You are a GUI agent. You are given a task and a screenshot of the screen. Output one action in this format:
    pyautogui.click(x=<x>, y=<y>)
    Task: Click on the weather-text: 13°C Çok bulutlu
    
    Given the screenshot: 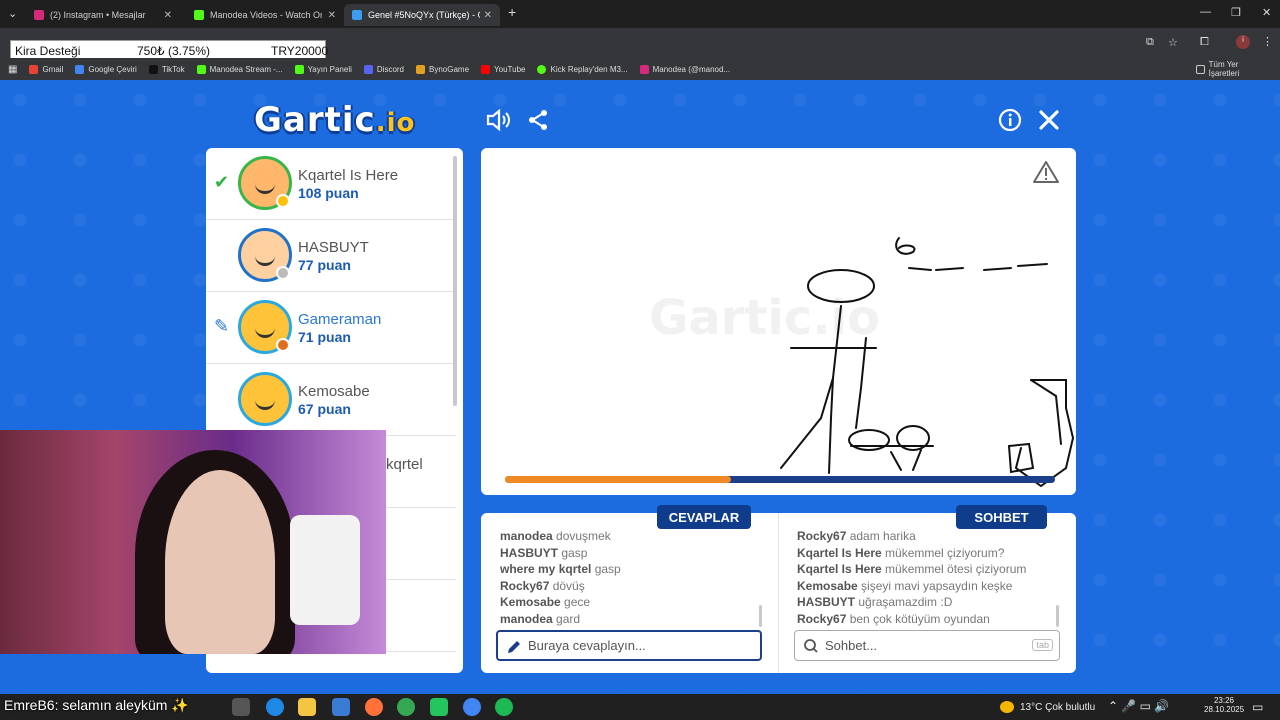 What is the action you would take?
    pyautogui.click(x=1057, y=707)
    